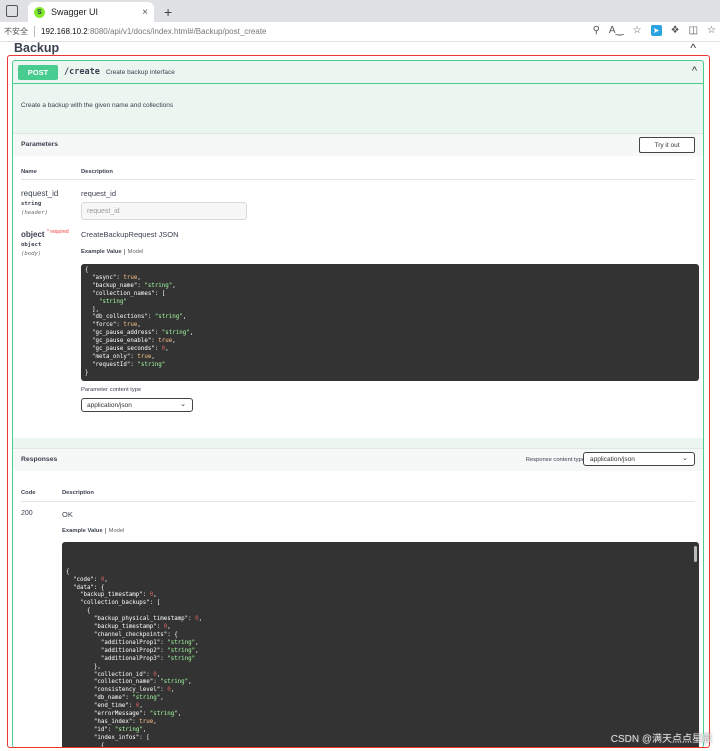 The width and height of the screenshot is (720, 751). What do you see at coordinates (34, 213) in the screenshot?
I see `param-in-request-id: (header)` at bounding box center [34, 213].